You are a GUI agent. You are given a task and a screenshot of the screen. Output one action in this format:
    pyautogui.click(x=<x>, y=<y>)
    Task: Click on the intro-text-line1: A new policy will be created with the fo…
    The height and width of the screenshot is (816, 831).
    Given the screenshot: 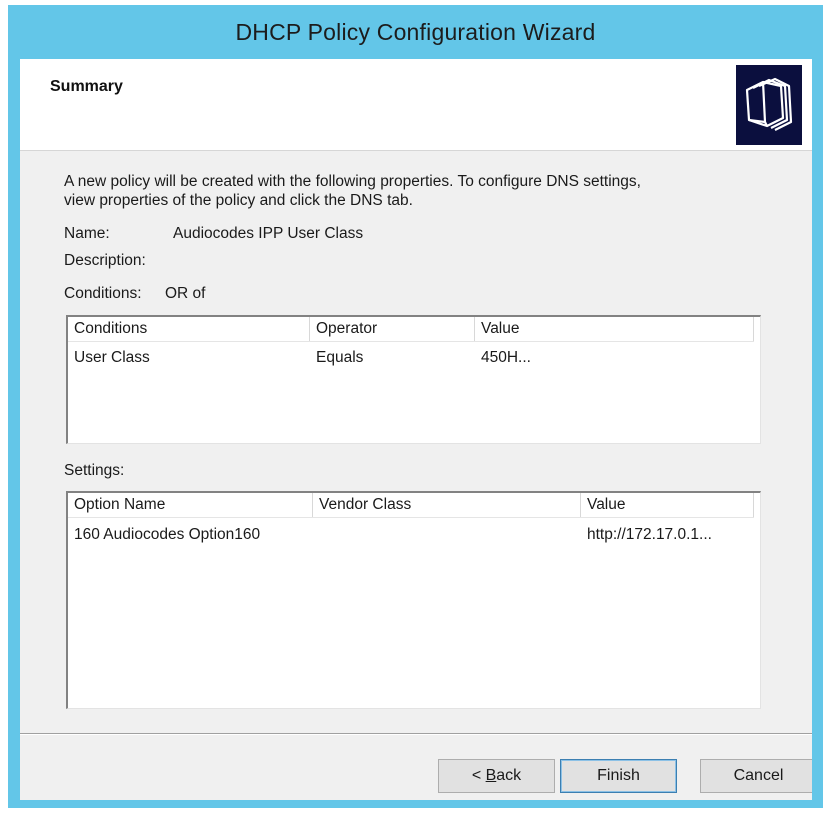 What is the action you would take?
    pyautogui.click(x=352, y=181)
    